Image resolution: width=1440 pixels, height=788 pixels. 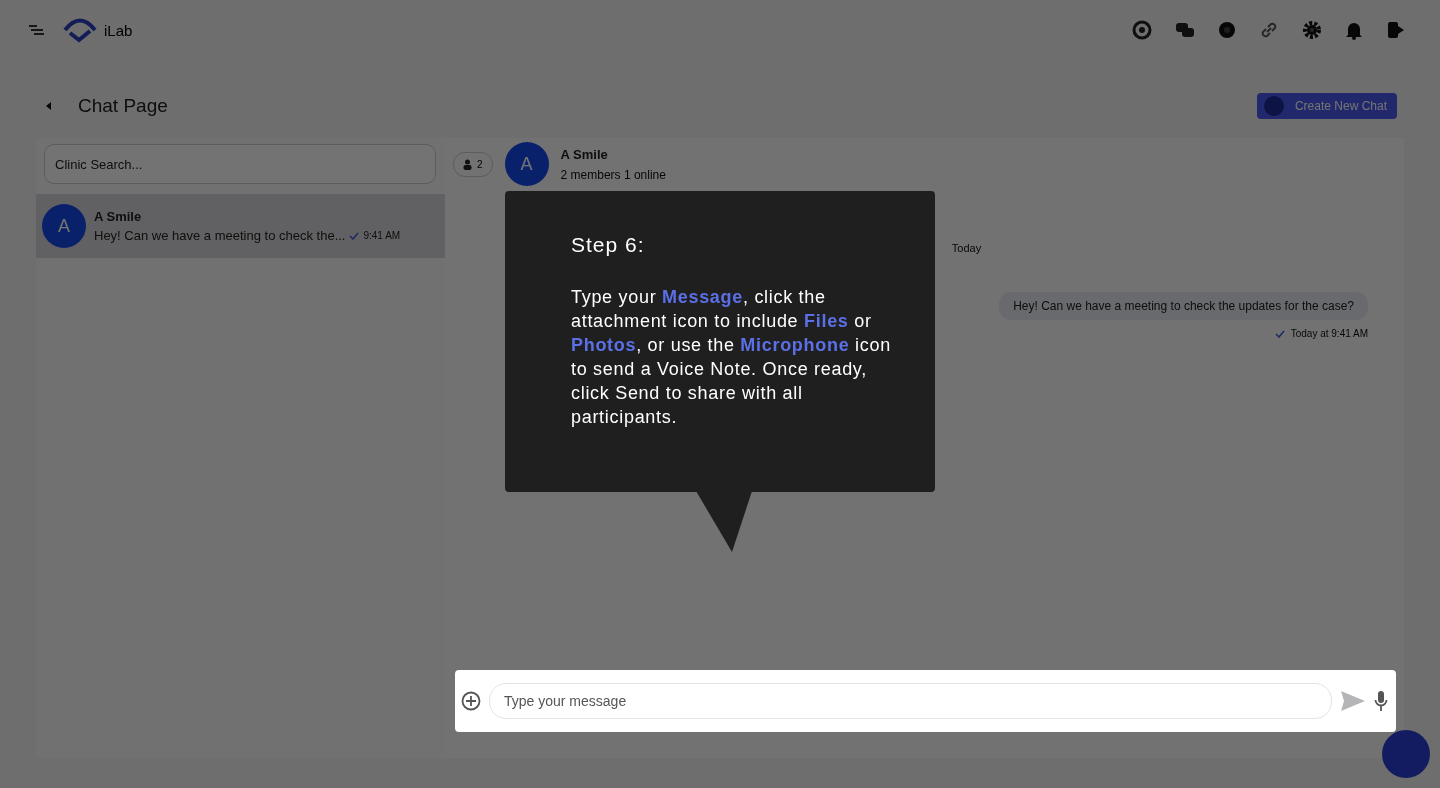 What do you see at coordinates (1396, 30) in the screenshot?
I see `logout-icon` at bounding box center [1396, 30].